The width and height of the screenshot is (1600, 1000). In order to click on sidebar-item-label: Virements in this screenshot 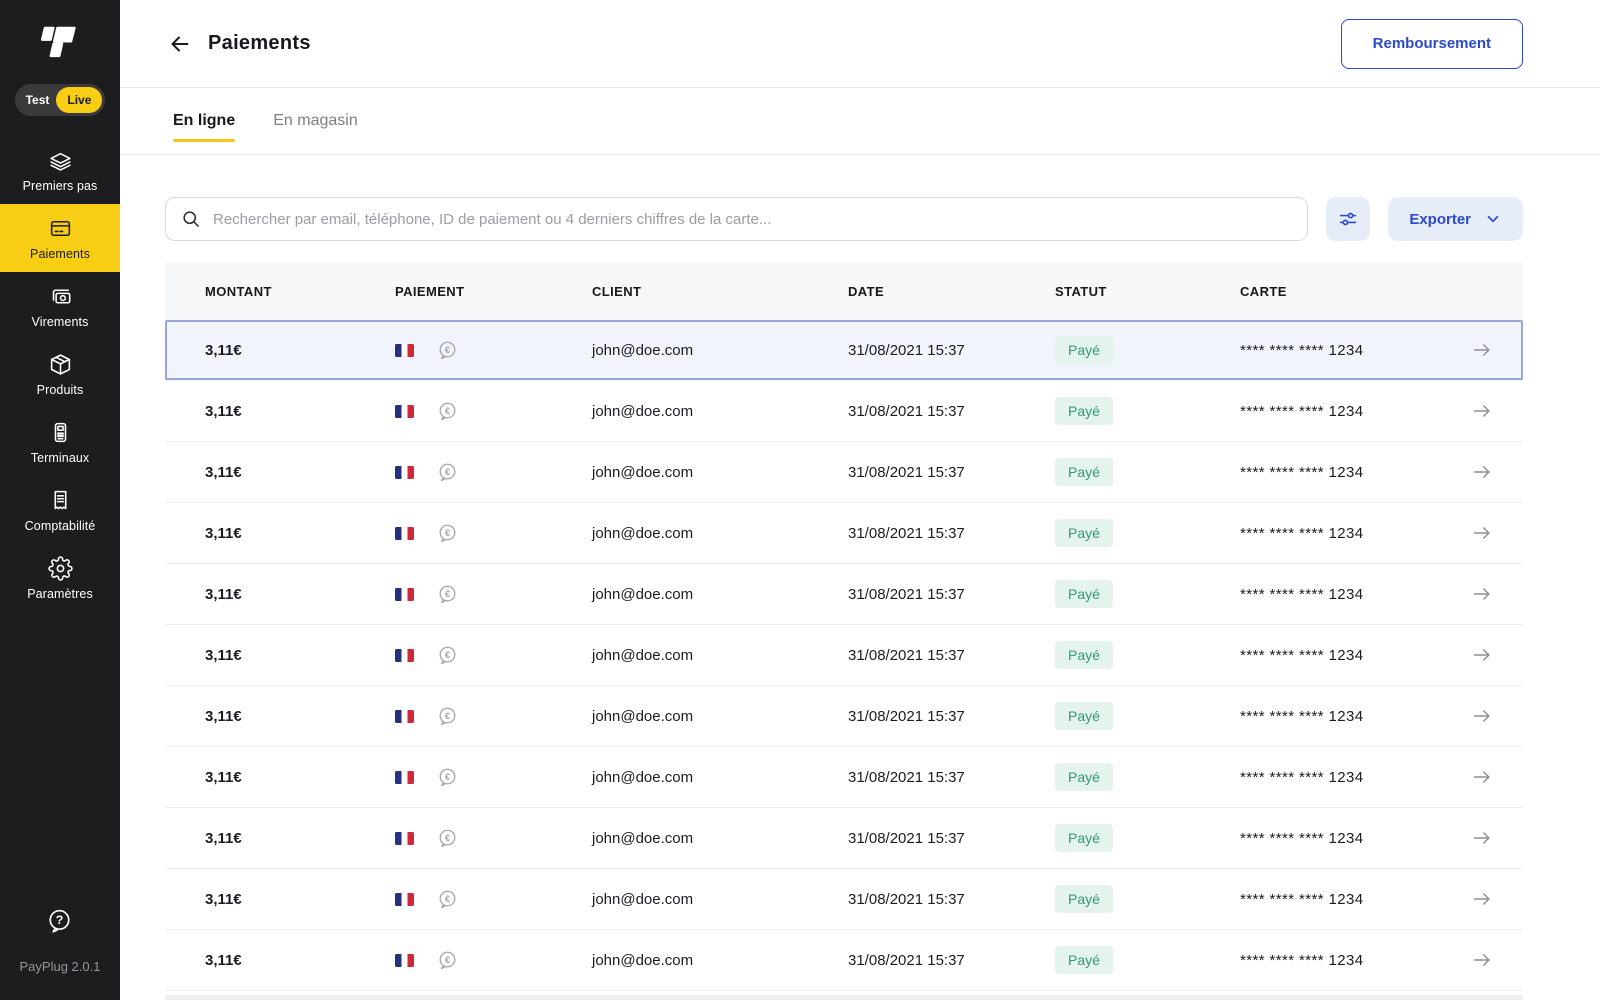, I will do `click(60, 322)`.